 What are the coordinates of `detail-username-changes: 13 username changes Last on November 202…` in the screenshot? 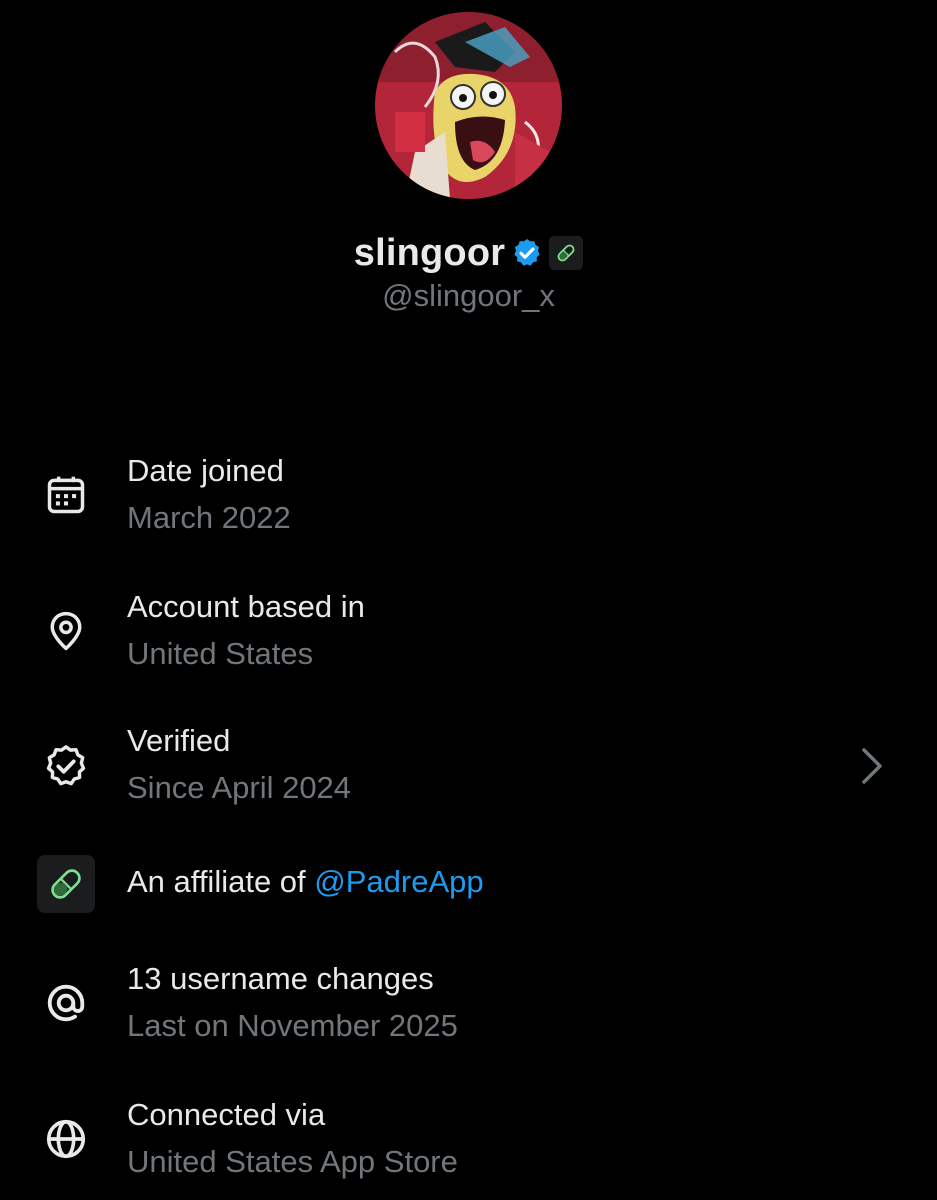 It's located at (468, 1008).